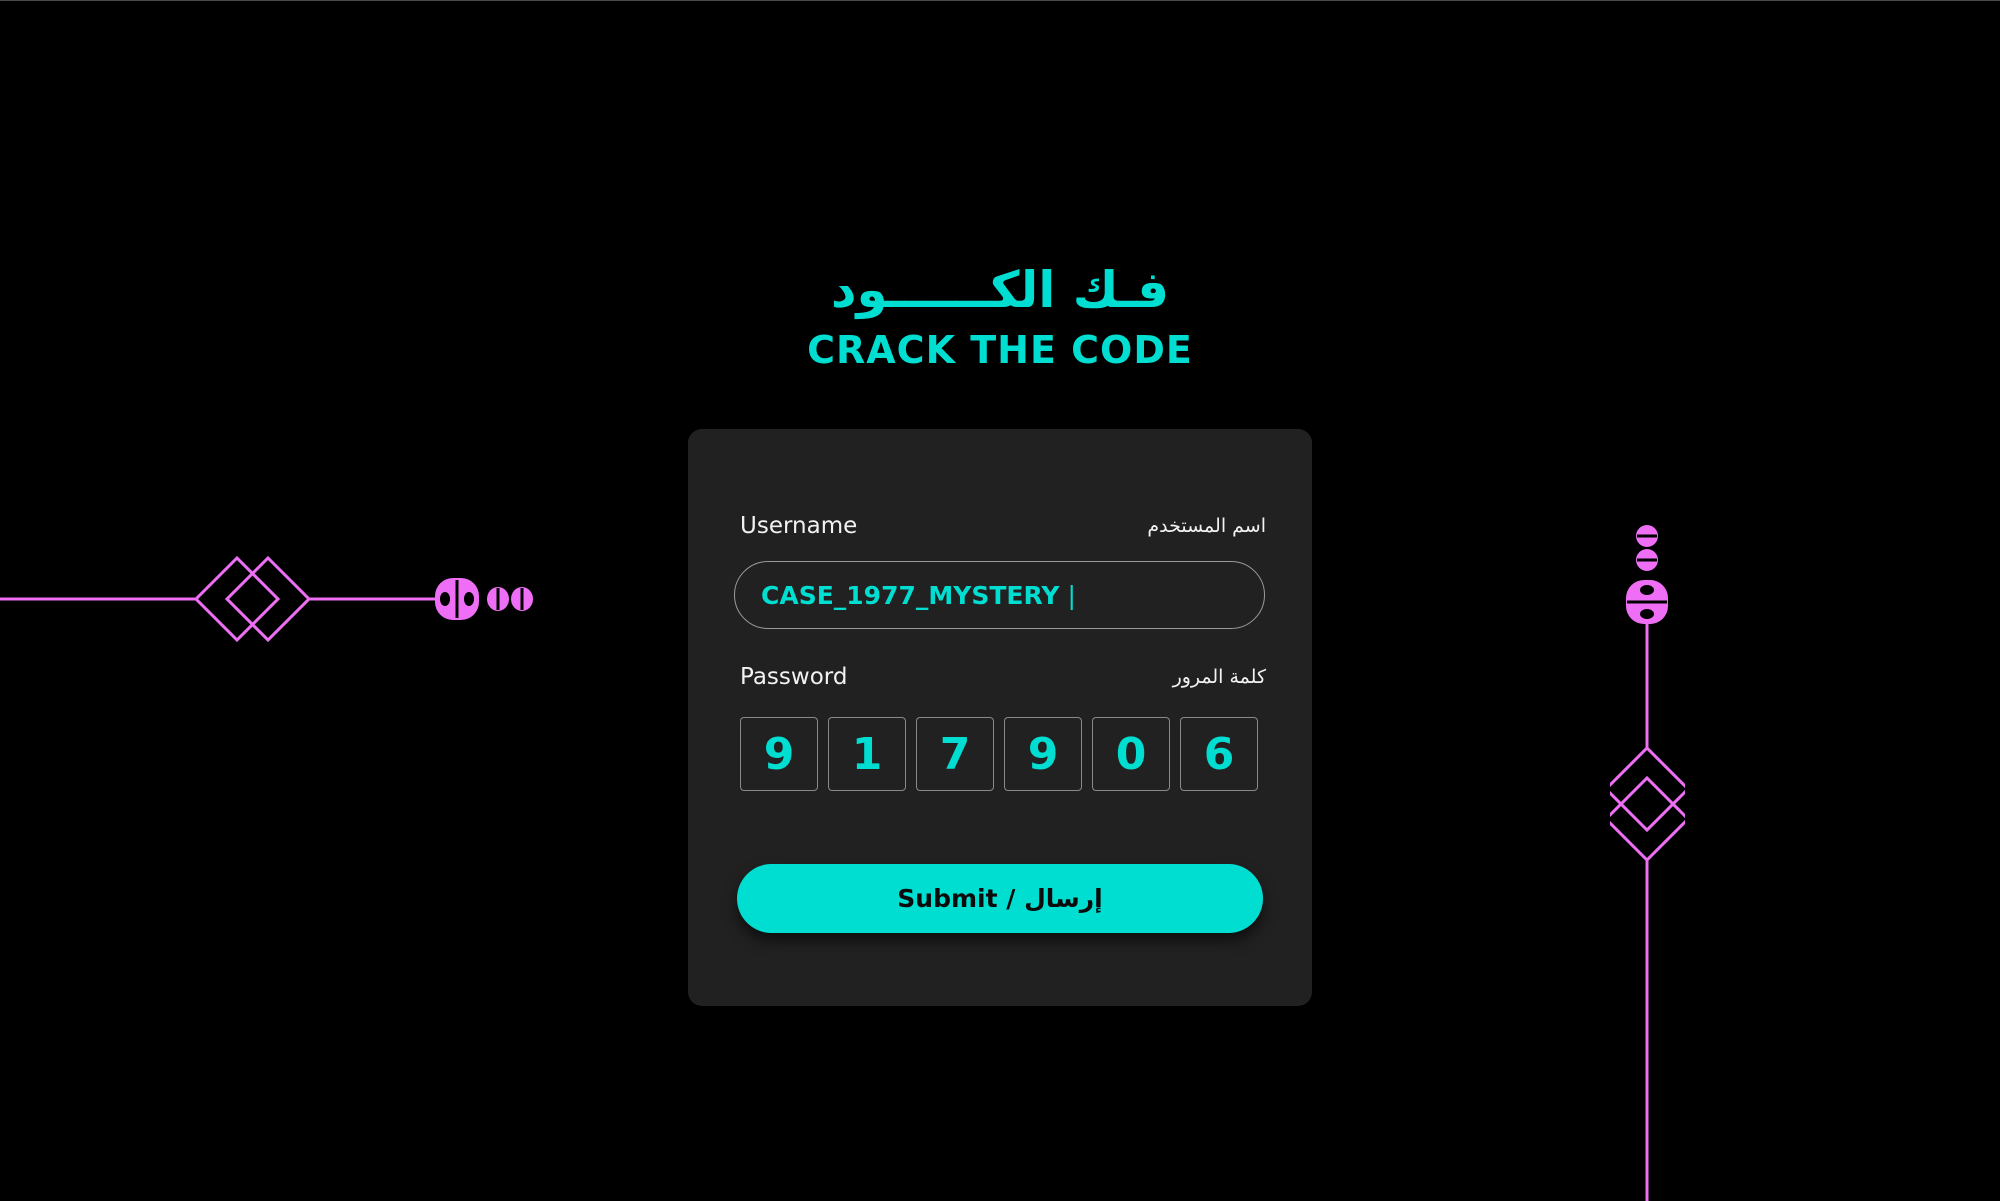  I want to click on text-cursor: |, so click(1071, 595).